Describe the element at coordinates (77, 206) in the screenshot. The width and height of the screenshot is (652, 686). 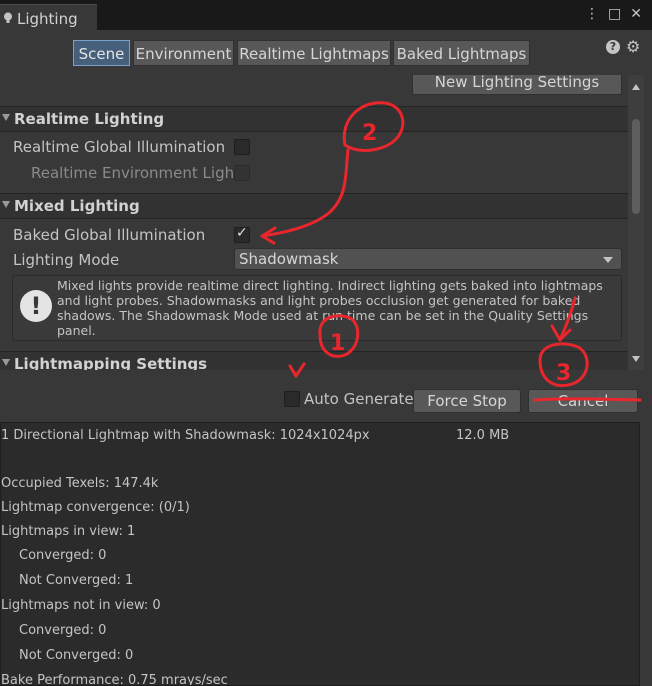
I see `section-title: Mixed Lighting` at that location.